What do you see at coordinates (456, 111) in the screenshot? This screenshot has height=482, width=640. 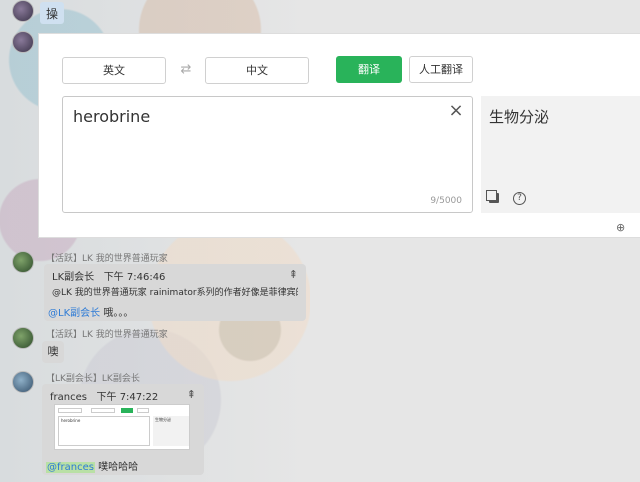 I see `close-icon: ×` at bounding box center [456, 111].